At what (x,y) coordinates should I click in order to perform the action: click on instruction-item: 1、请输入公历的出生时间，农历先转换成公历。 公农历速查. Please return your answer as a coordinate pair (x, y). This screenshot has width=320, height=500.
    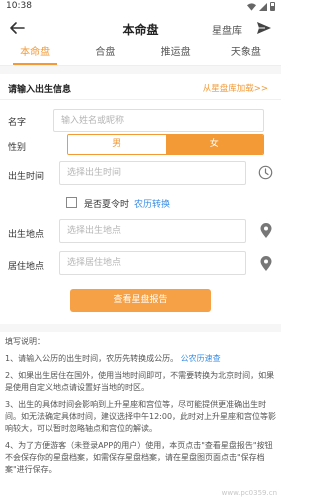
    Looking at the image, I should click on (141, 359).